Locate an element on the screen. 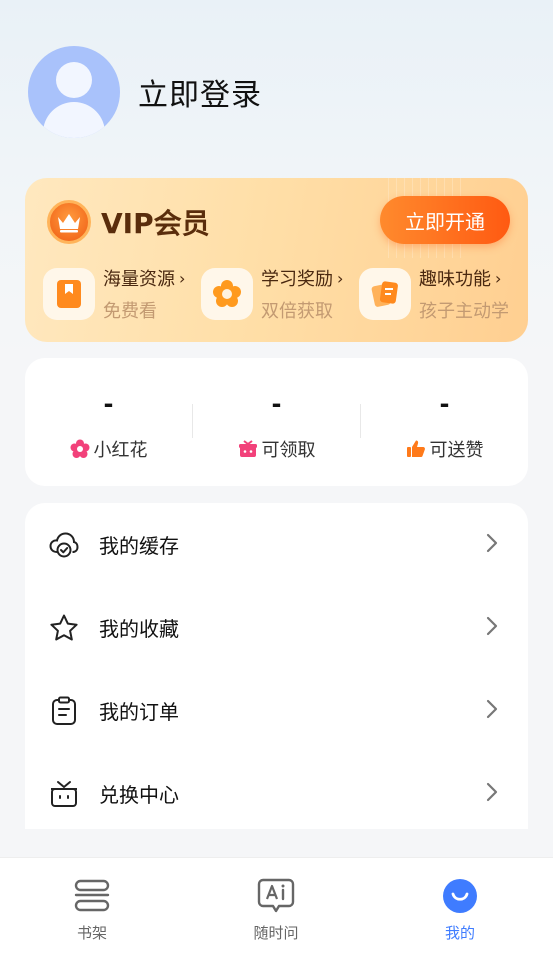 This screenshot has width=553, height=953. book-icon is located at coordinates (69, 294).